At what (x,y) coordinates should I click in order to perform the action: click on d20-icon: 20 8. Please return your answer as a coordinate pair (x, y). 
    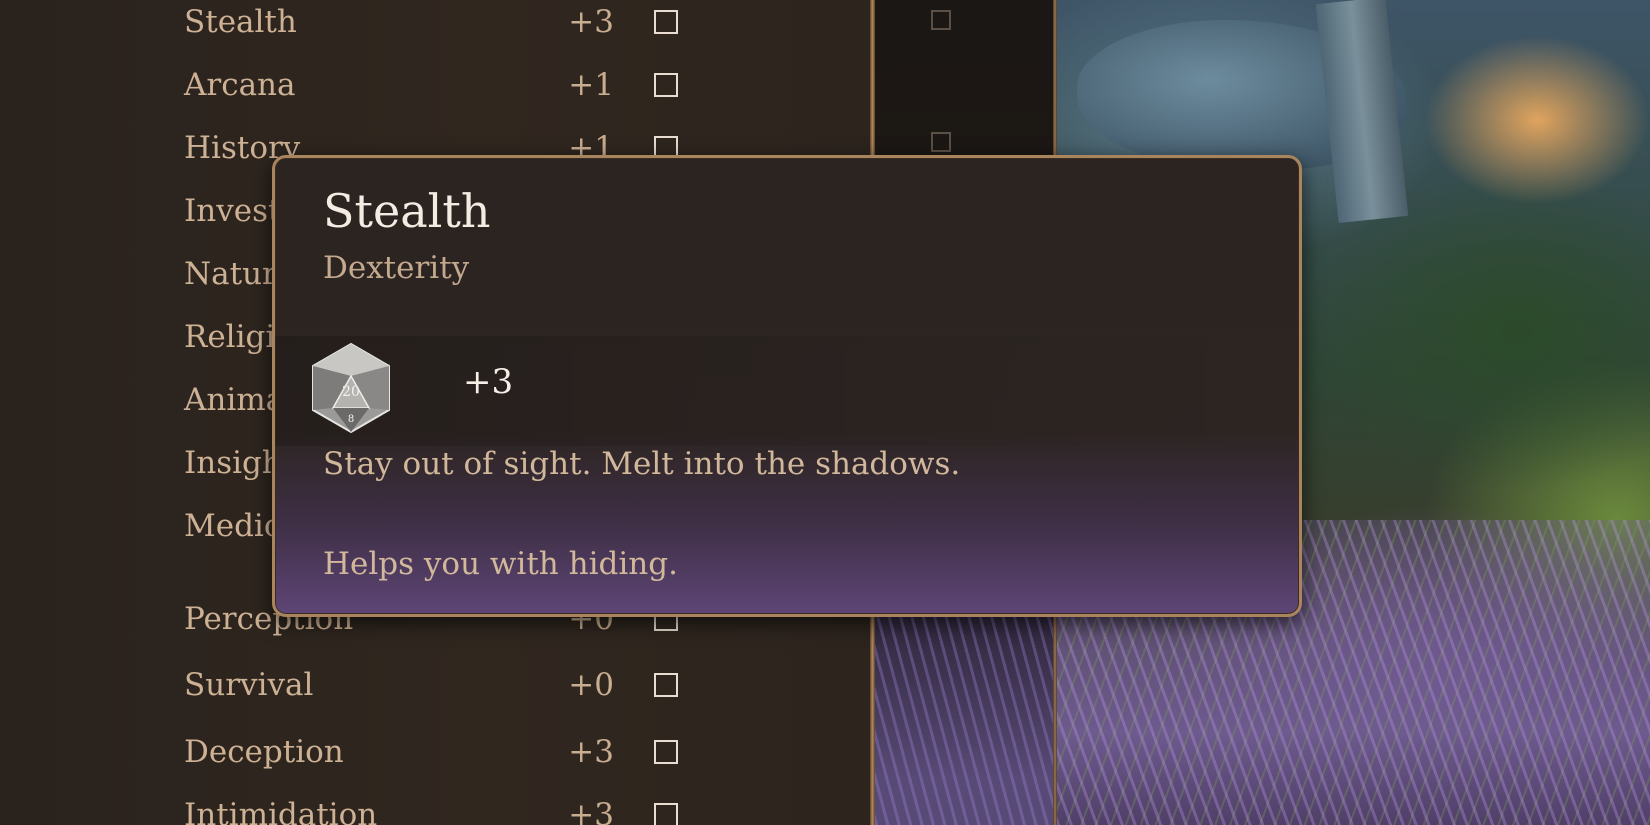
    Looking at the image, I should click on (351, 388).